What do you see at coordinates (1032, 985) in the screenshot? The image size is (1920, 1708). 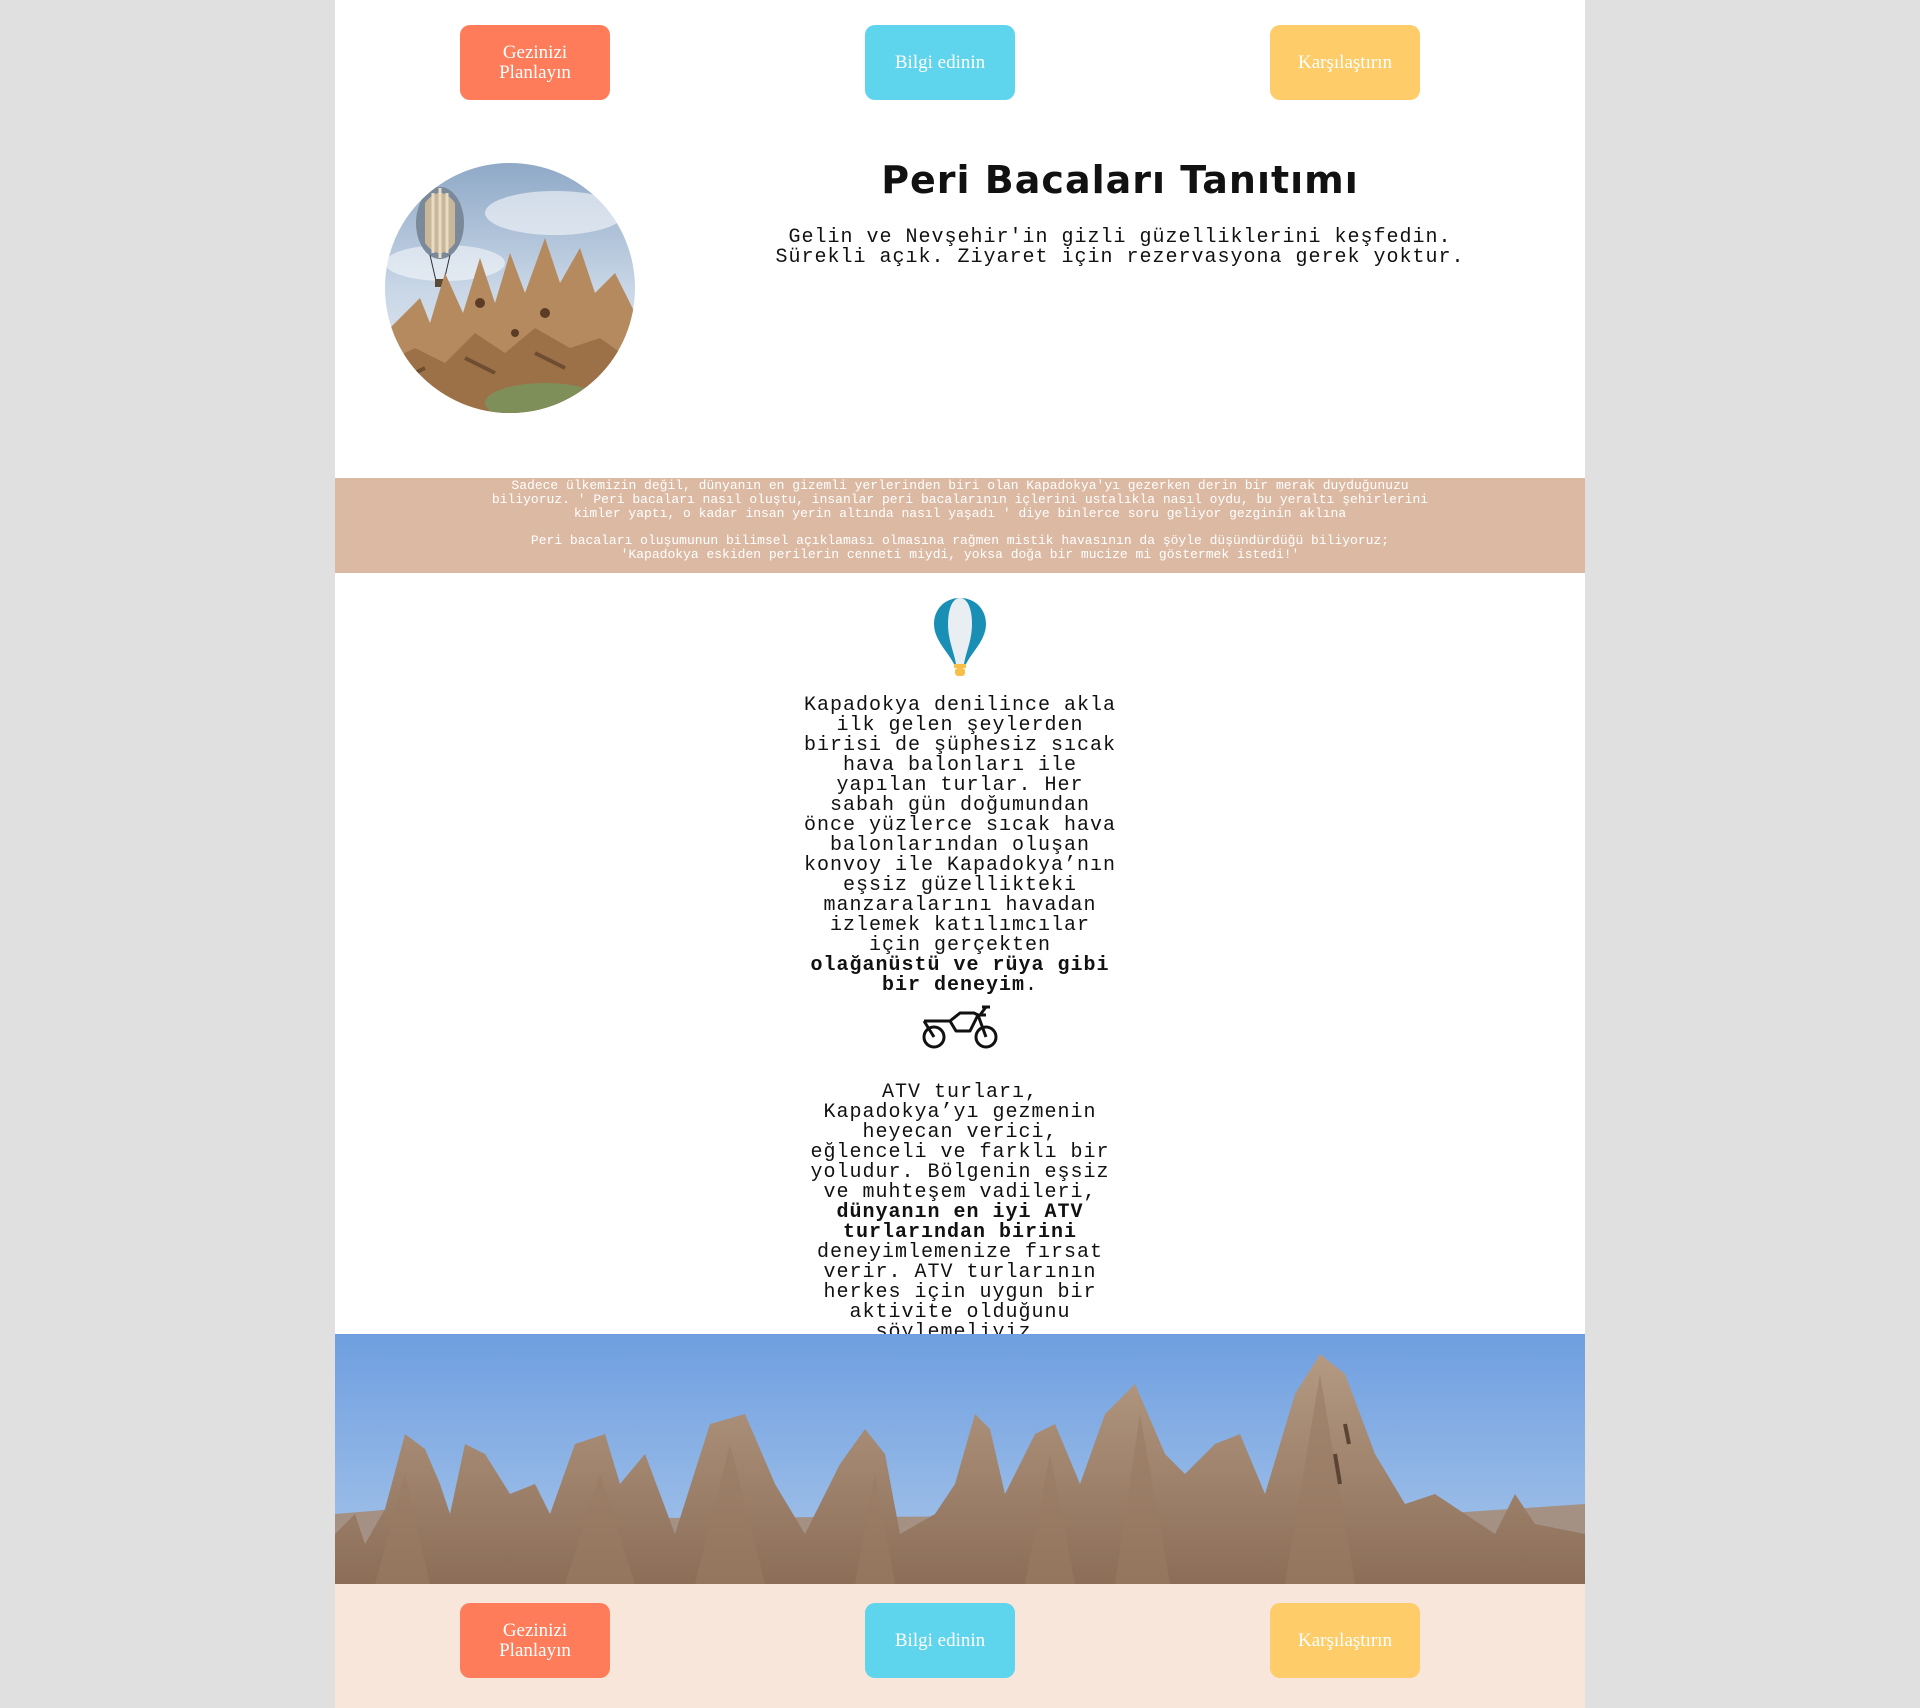 I see `balloon-text-end: .` at bounding box center [1032, 985].